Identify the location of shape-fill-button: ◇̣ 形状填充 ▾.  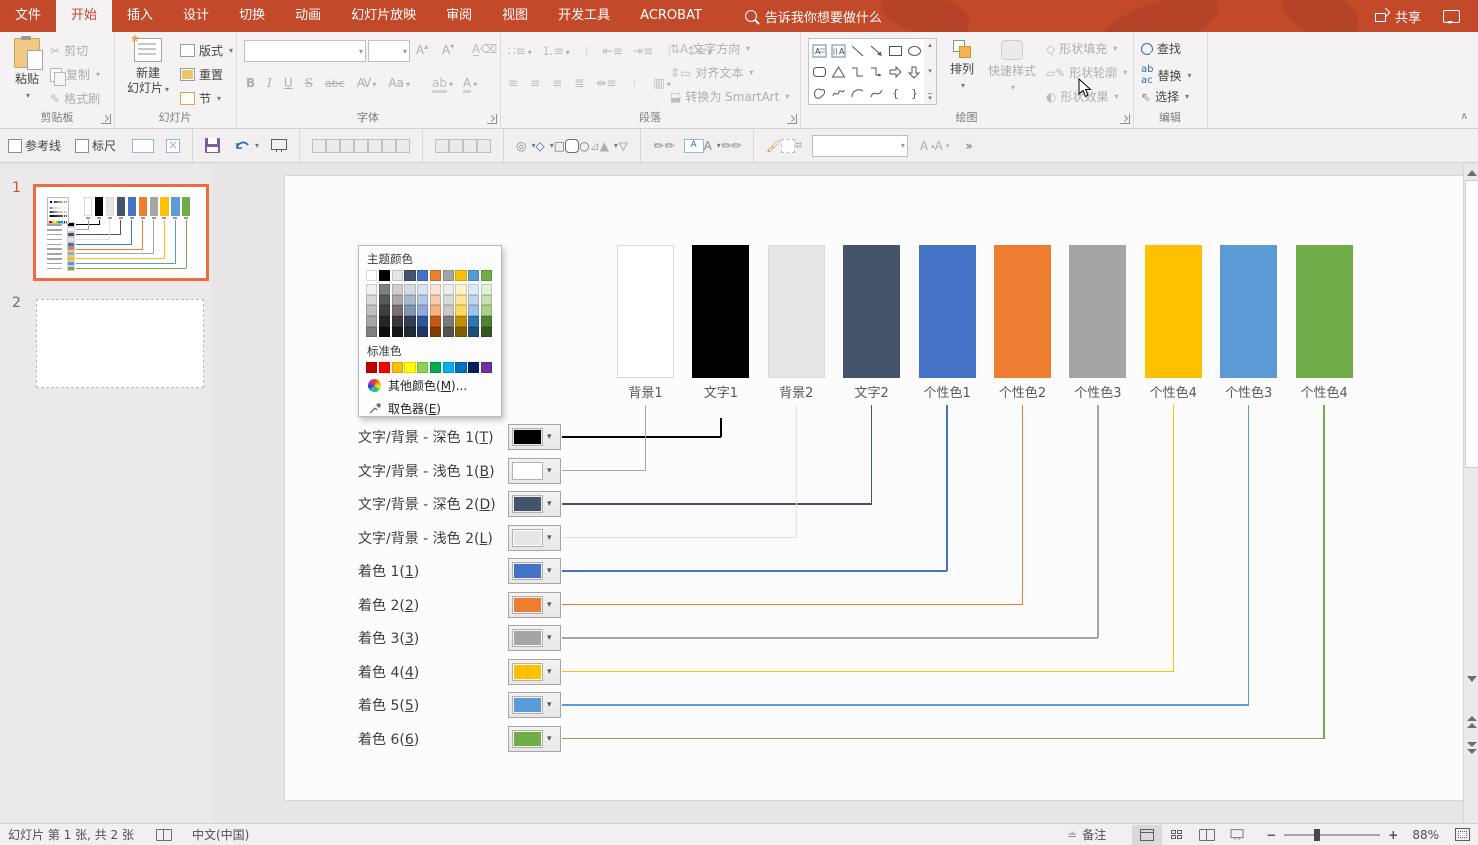
(1081, 48).